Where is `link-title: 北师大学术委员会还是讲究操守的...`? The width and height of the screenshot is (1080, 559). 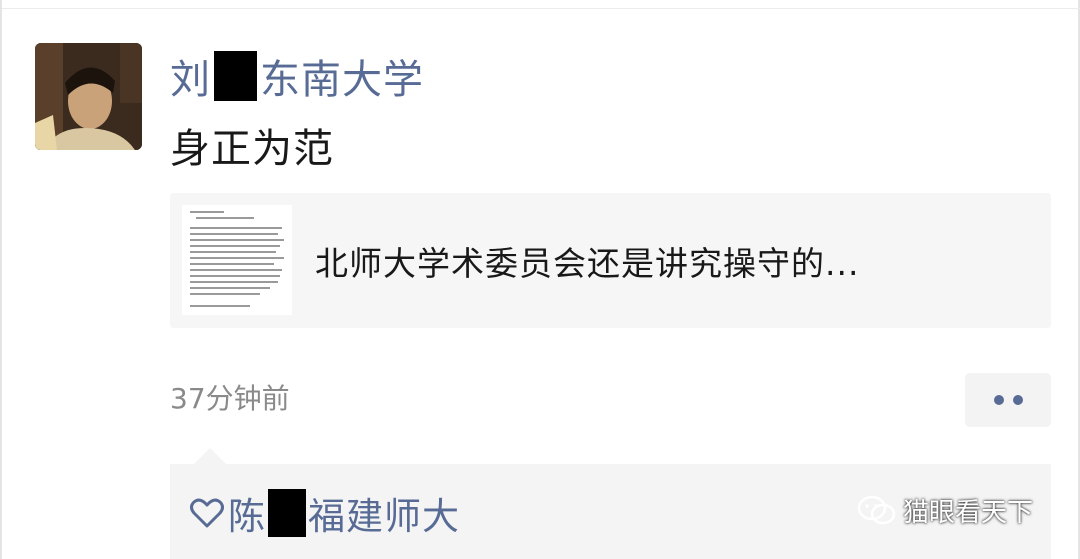 link-title: 北师大学术委员会还是讲究操守的... is located at coordinates (587, 263).